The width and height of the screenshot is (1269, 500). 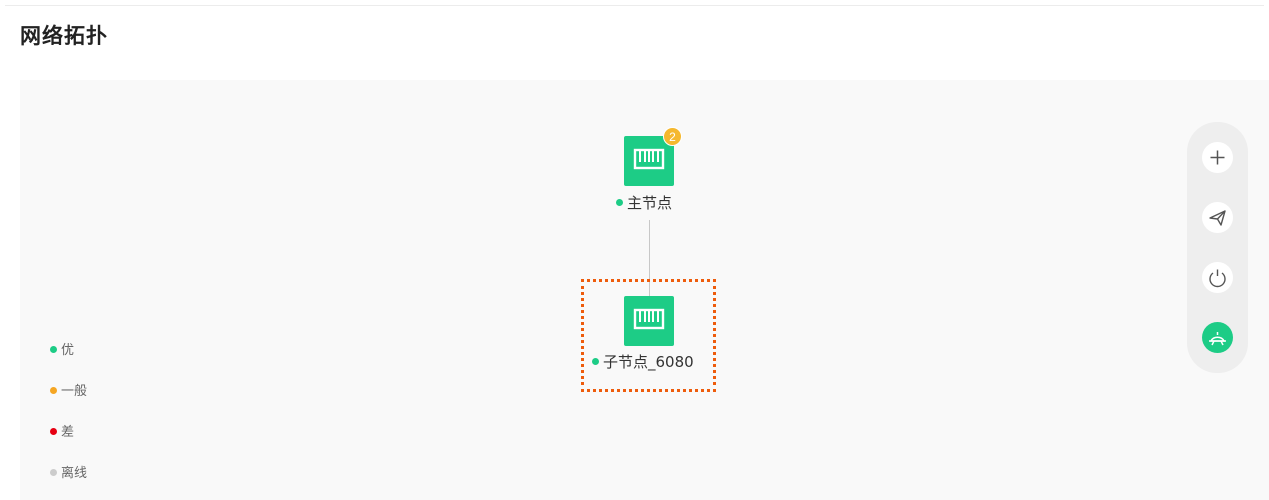 What do you see at coordinates (62, 348) in the screenshot?
I see `legend-item-excellent: 优` at bounding box center [62, 348].